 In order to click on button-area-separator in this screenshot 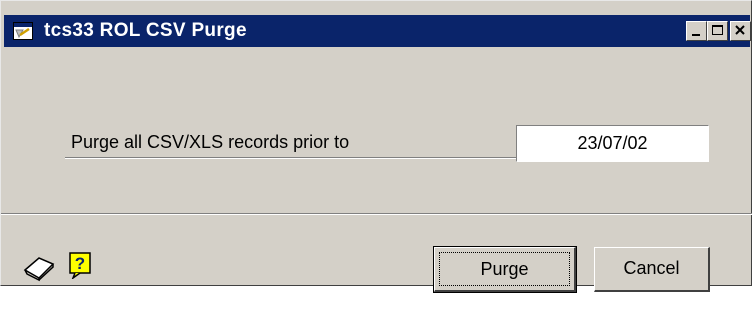, I will do `click(376, 214)`.